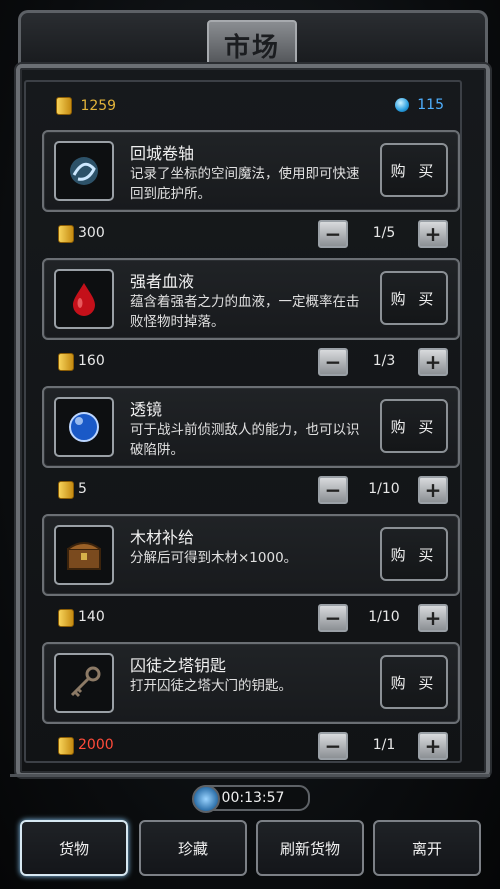 This screenshot has height=889, width=500. What do you see at coordinates (74, 848) in the screenshot?
I see `tab-goods: 货物` at bounding box center [74, 848].